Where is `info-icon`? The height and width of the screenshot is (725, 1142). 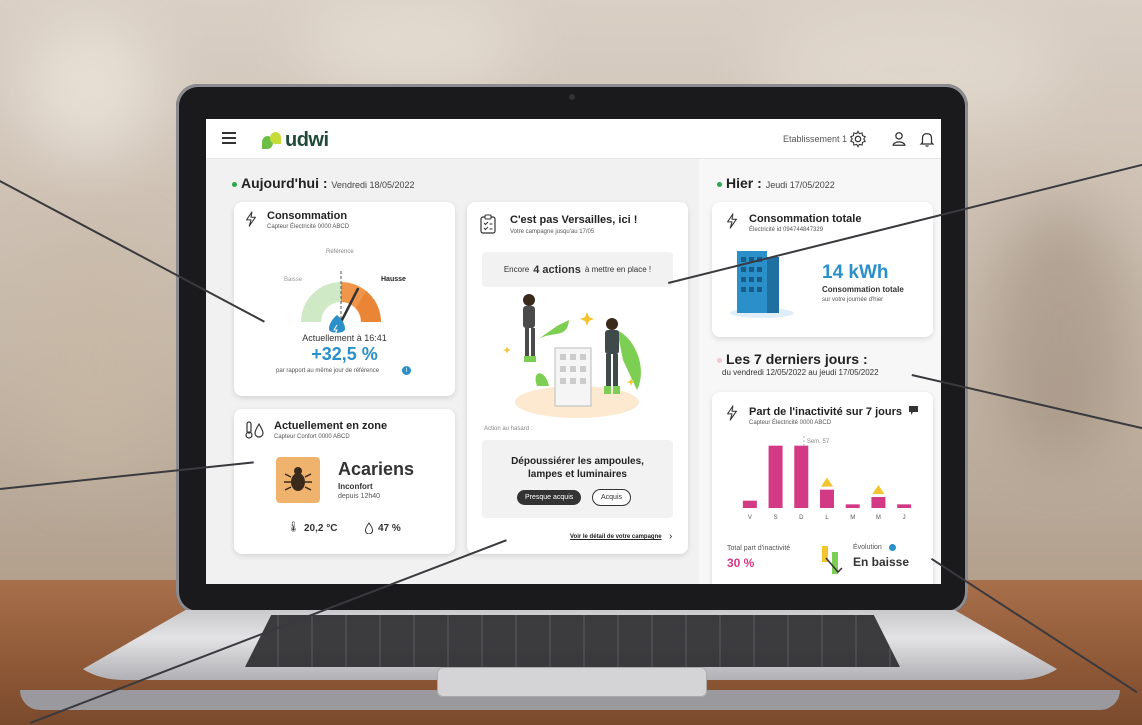 info-icon is located at coordinates (892, 547).